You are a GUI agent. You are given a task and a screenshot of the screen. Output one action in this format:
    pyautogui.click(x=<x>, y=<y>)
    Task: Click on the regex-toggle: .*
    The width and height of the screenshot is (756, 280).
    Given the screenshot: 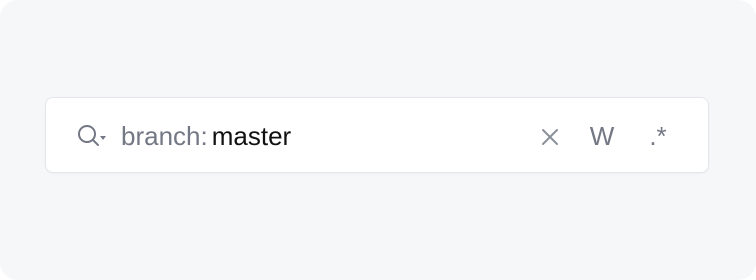 What is the action you would take?
    pyautogui.click(x=658, y=136)
    